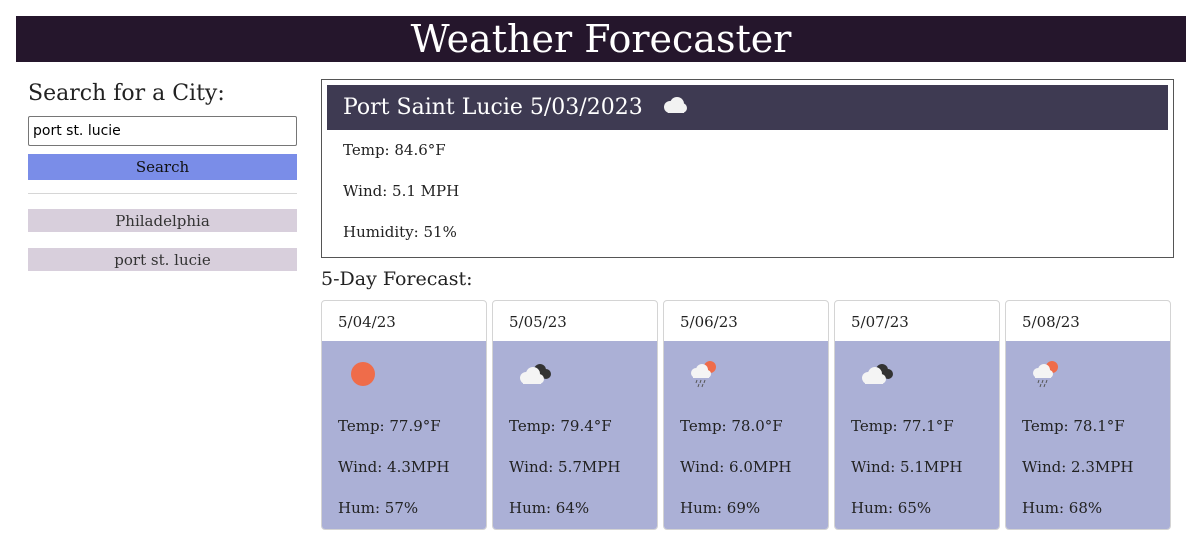 The width and height of the screenshot is (1186, 557). I want to click on forecast-humidity: Hum: 64%, so click(549, 508).